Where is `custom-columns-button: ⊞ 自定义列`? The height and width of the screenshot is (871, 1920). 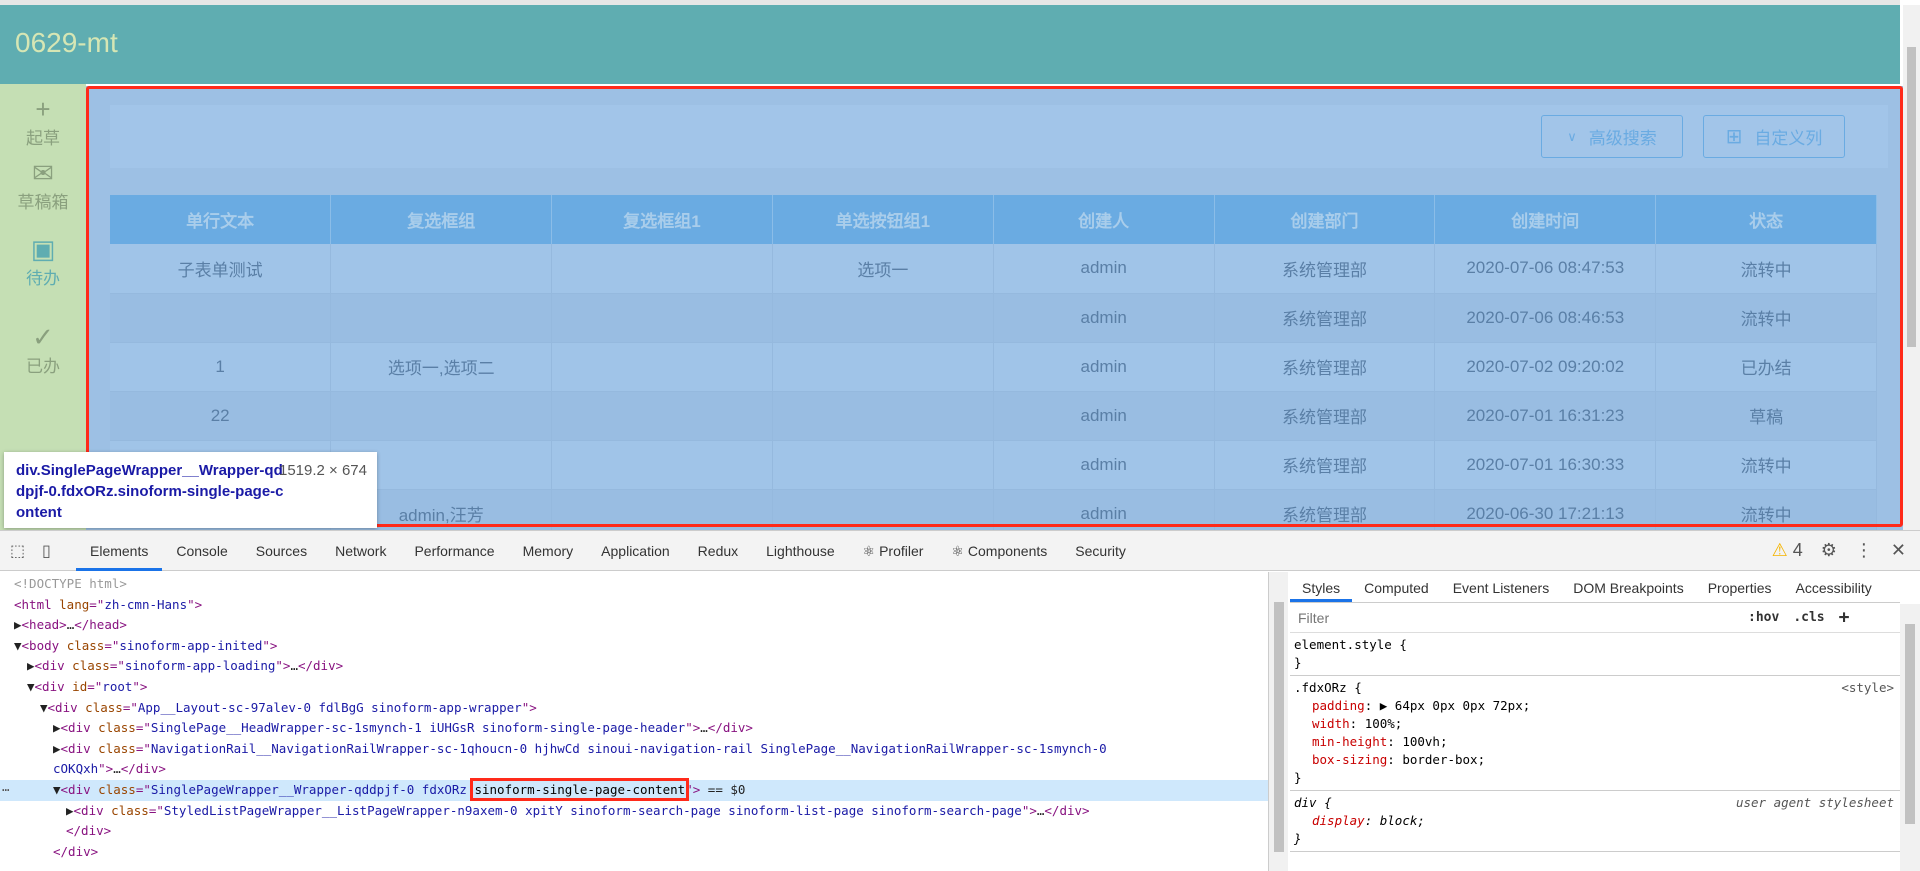
custom-columns-button: ⊞ 自定义列 is located at coordinates (1774, 136).